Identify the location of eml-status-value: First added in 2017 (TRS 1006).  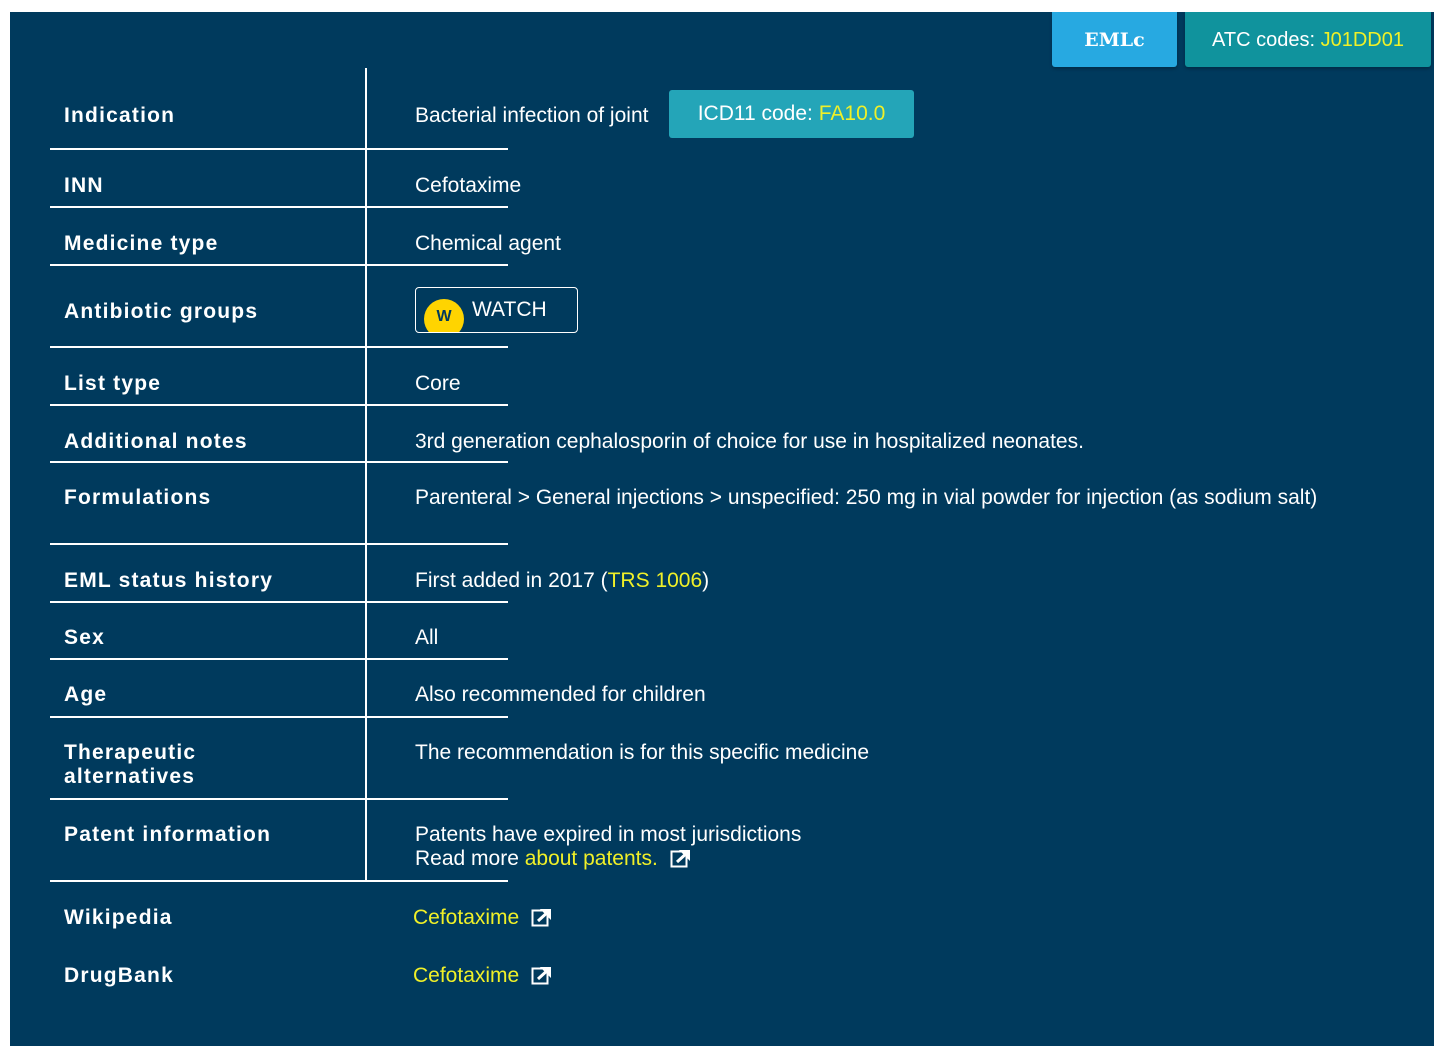
(915, 581).